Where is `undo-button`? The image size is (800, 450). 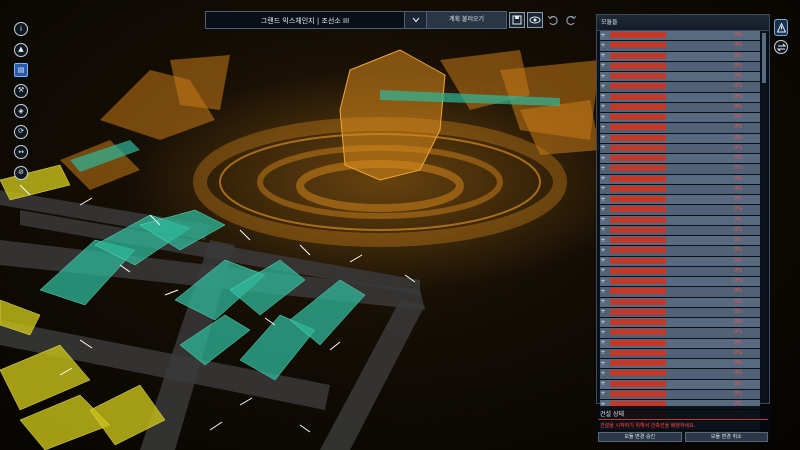 undo-button is located at coordinates (553, 20).